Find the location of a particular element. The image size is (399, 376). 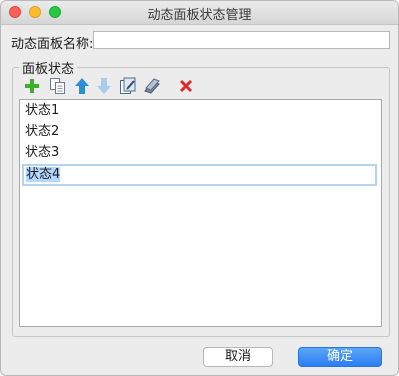

edit-all-states-button is located at coordinates (152, 86).